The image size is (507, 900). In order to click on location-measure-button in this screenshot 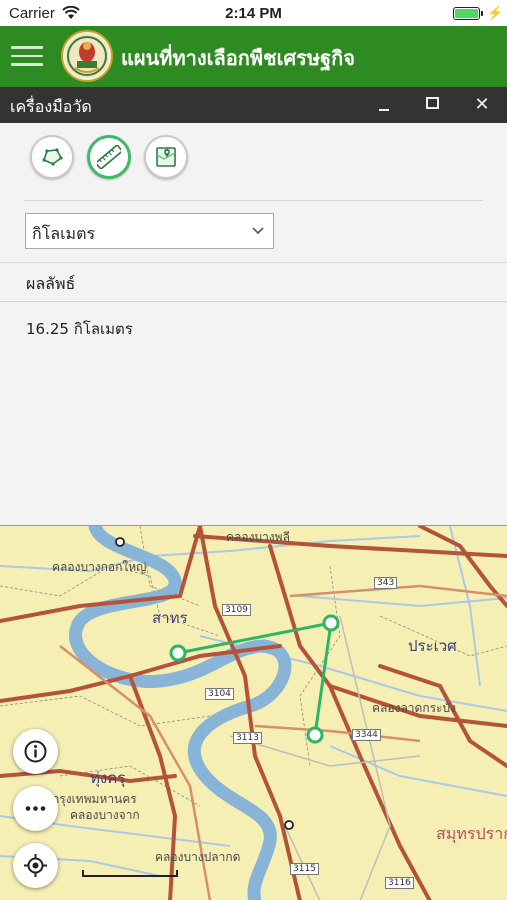, I will do `click(166, 157)`.